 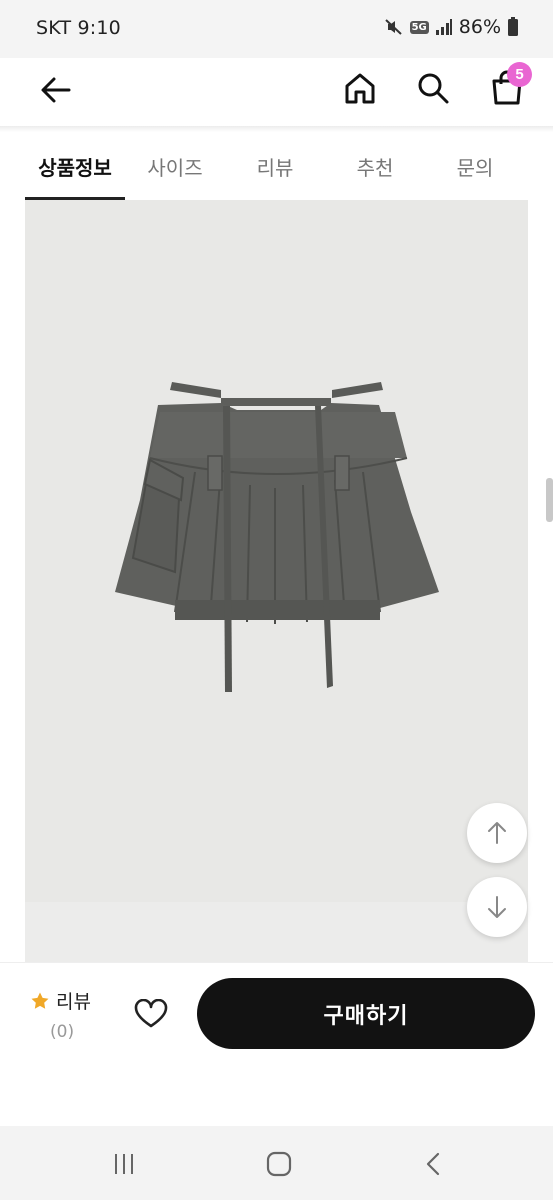 What do you see at coordinates (70, 1014) in the screenshot?
I see `review-summary: 리뷰 (0)` at bounding box center [70, 1014].